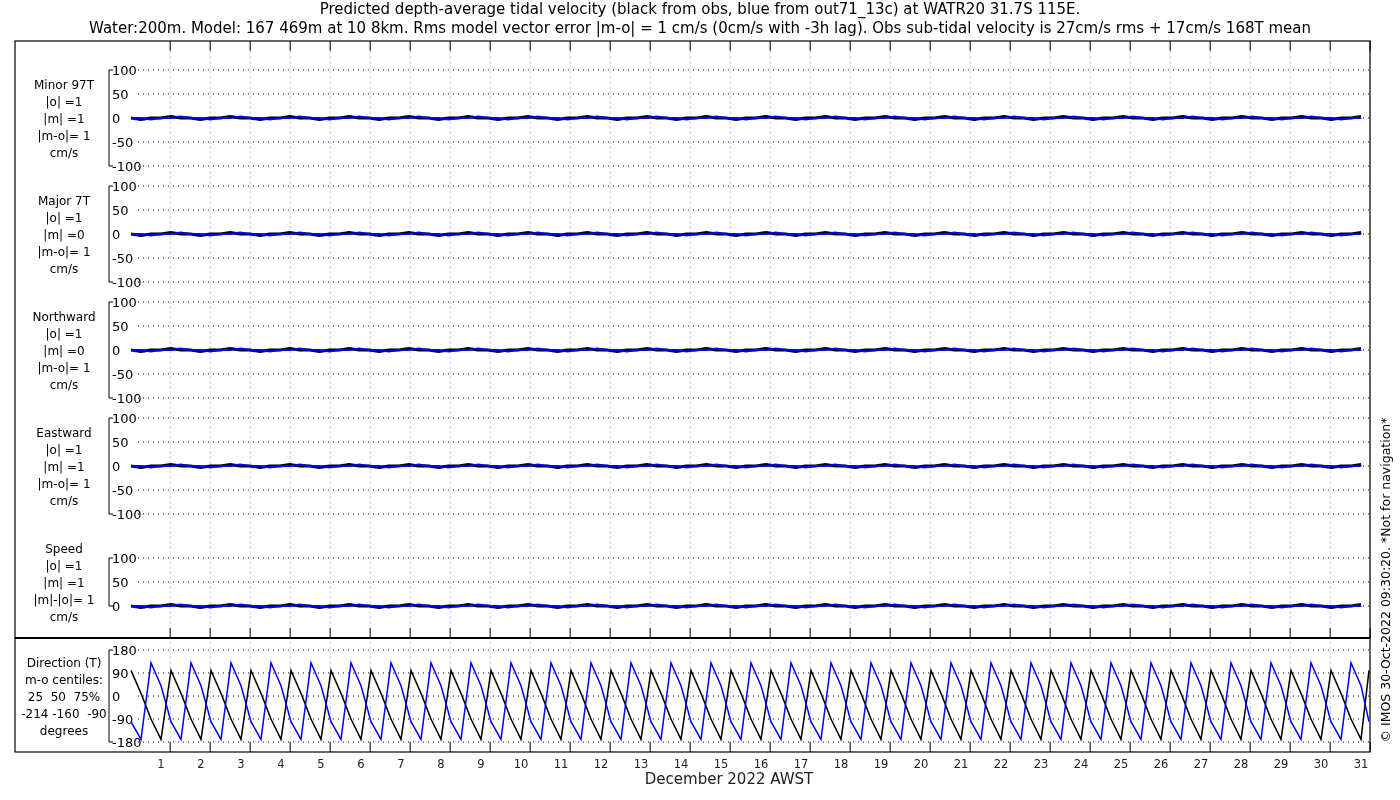  I want to click on axis-tick-label: 13, so click(641, 764).